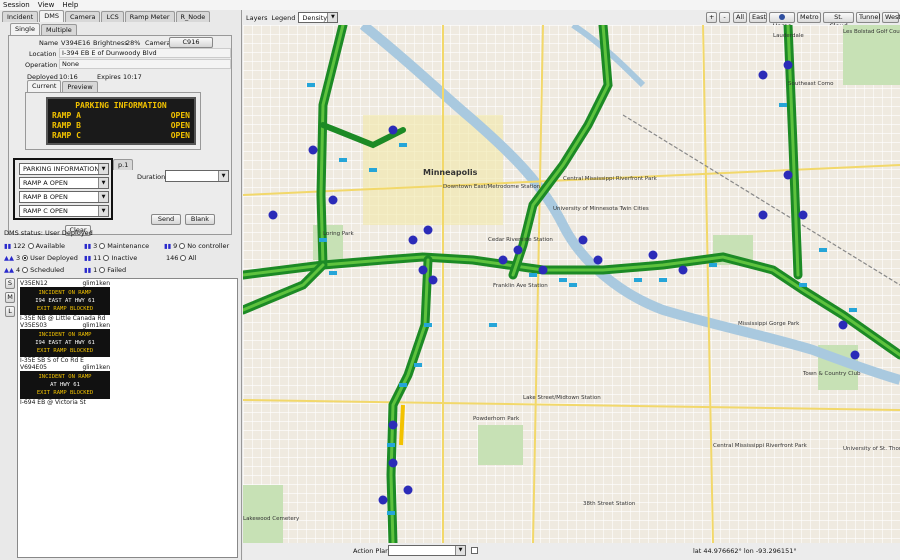 The width and height of the screenshot is (900, 560). What do you see at coordinates (10, 297) in the screenshot?
I see `size-medium-button: M` at bounding box center [10, 297].